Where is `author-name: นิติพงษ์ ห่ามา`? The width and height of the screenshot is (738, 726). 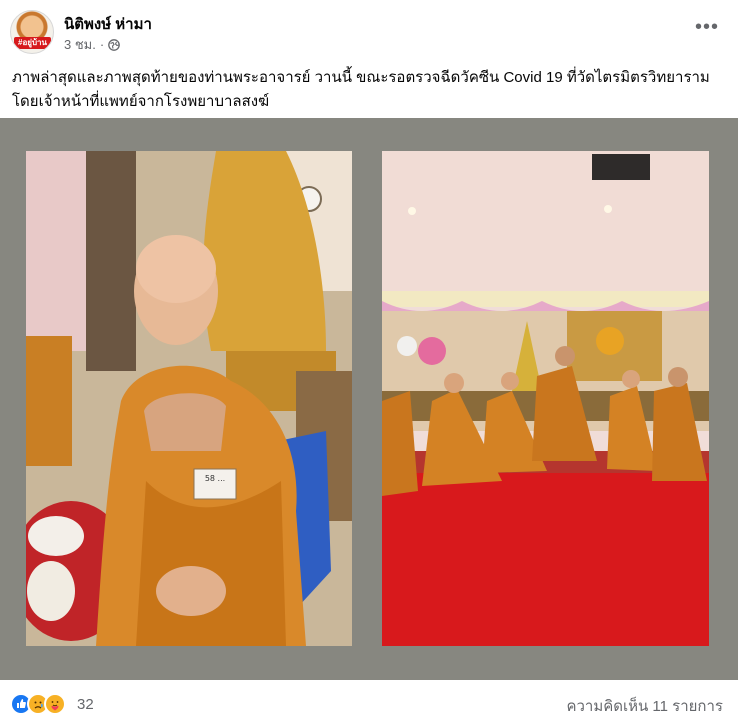 author-name: นิติพงษ์ ห่ามา is located at coordinates (108, 24).